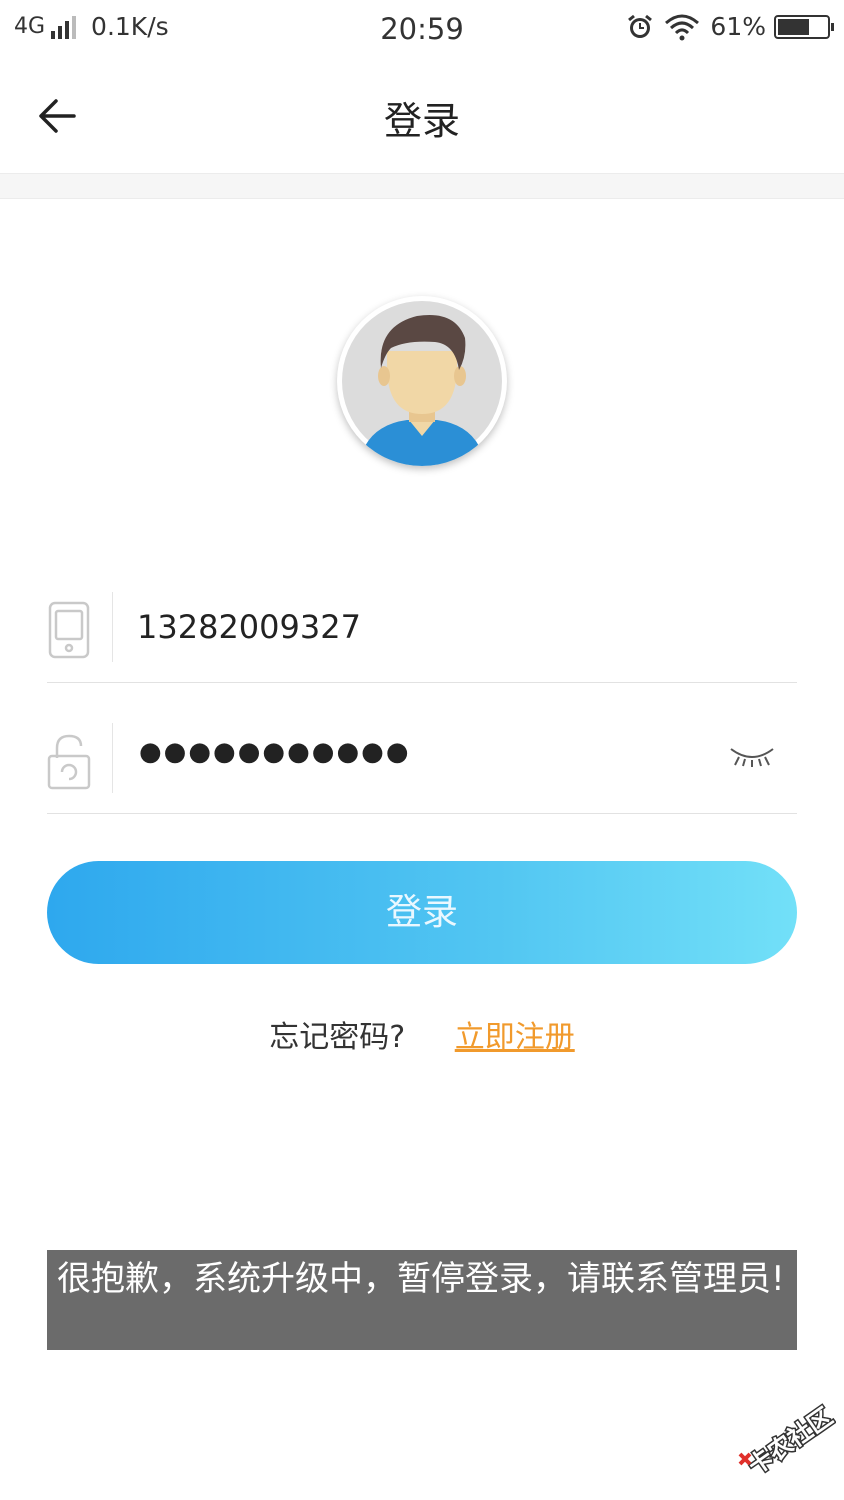 This screenshot has width=844, height=1500. I want to click on password-row: ●●●●●●●●●●●, so click(422, 764).